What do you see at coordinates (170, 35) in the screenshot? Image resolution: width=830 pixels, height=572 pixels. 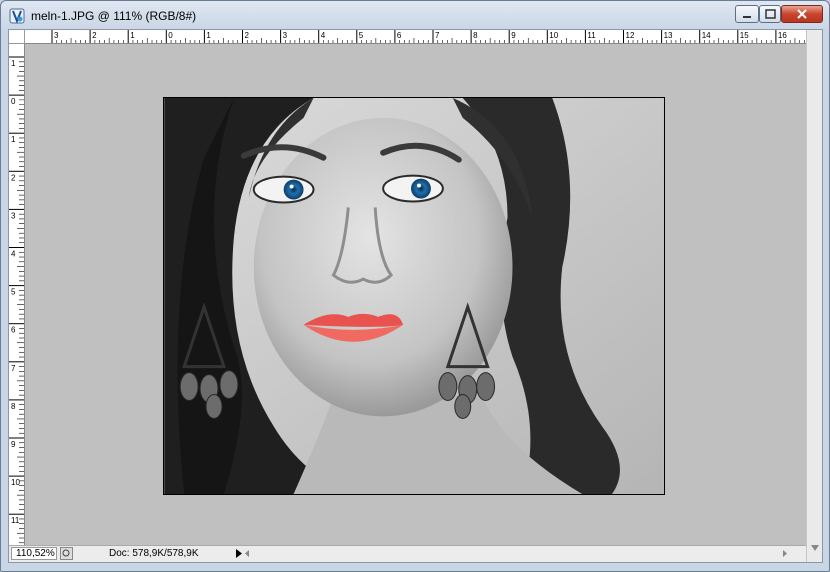 I see `h-ruler-label: 0` at bounding box center [170, 35].